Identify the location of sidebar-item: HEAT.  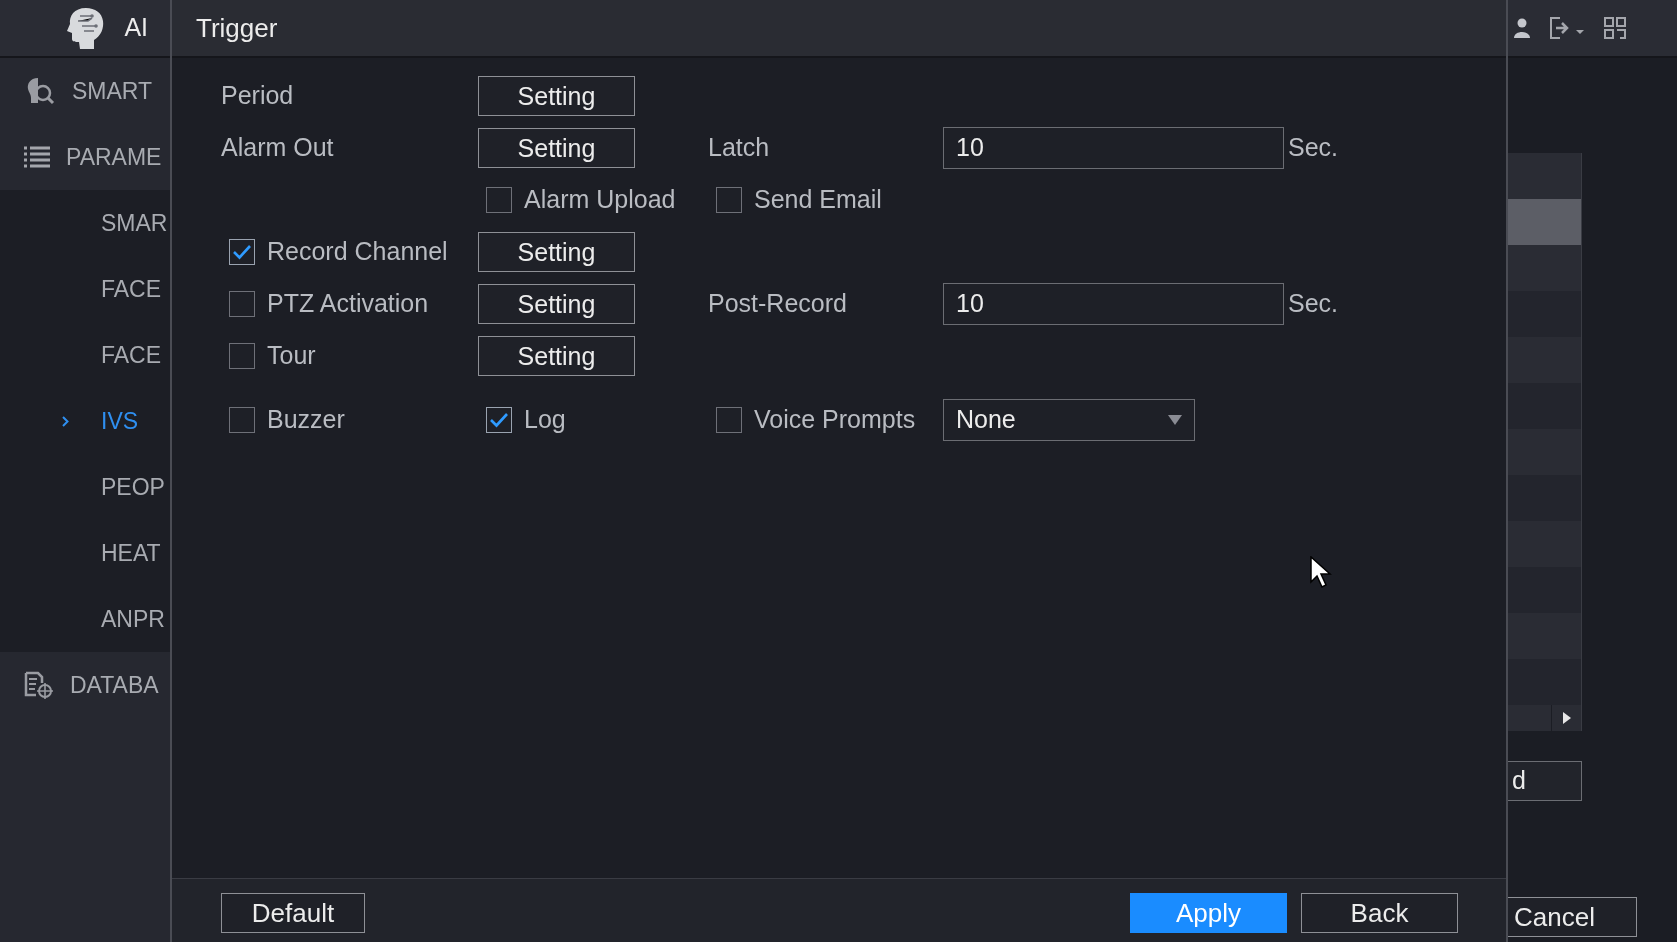
(85, 553).